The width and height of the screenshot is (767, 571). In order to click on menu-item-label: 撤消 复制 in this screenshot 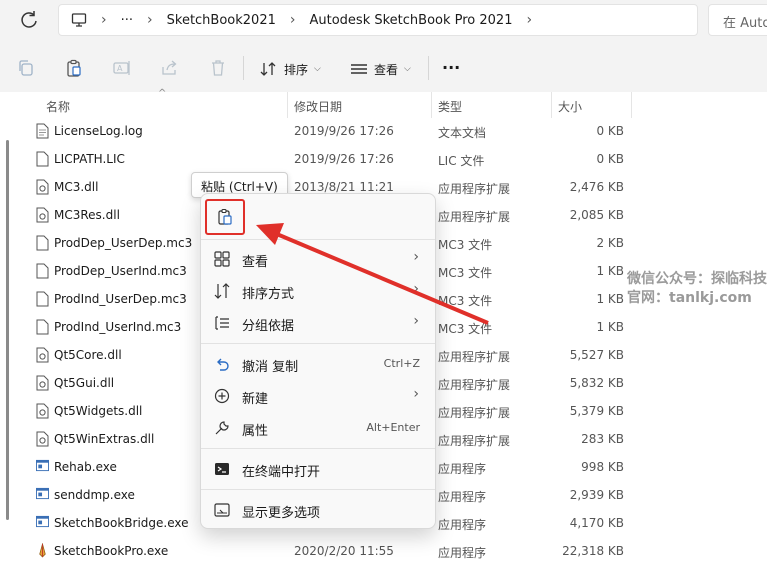, I will do `click(270, 367)`.